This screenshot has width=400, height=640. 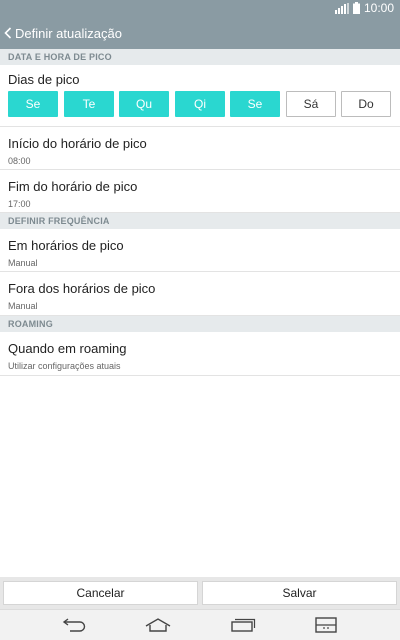 What do you see at coordinates (341, 8) in the screenshot?
I see `signal-icon` at bounding box center [341, 8].